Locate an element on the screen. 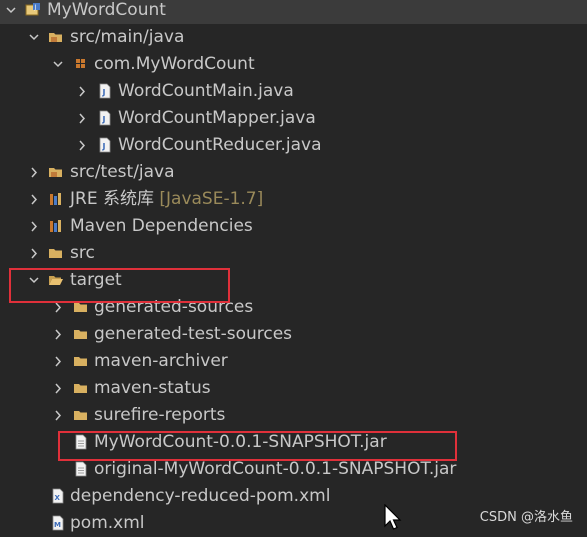 Image resolution: width=587 pixels, height=537 pixels. java-project-icon: J is located at coordinates (32, 9).